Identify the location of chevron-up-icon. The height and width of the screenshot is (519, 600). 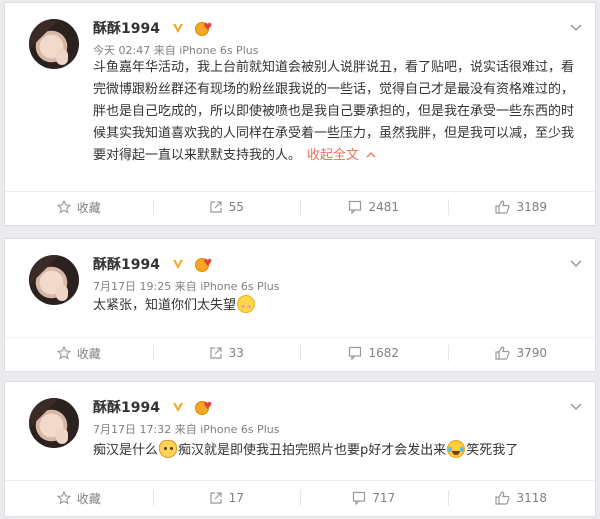
(371, 155).